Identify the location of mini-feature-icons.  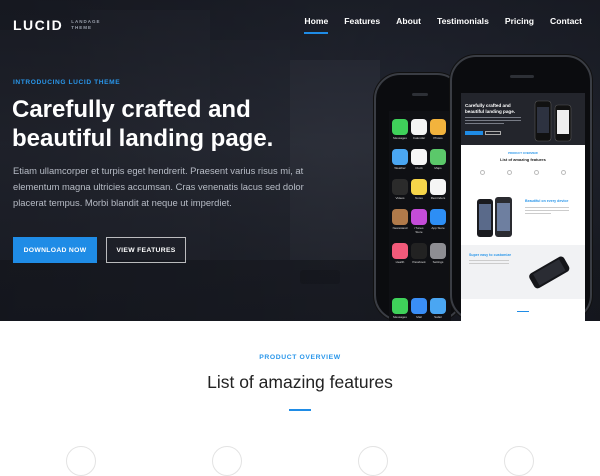
(523, 172).